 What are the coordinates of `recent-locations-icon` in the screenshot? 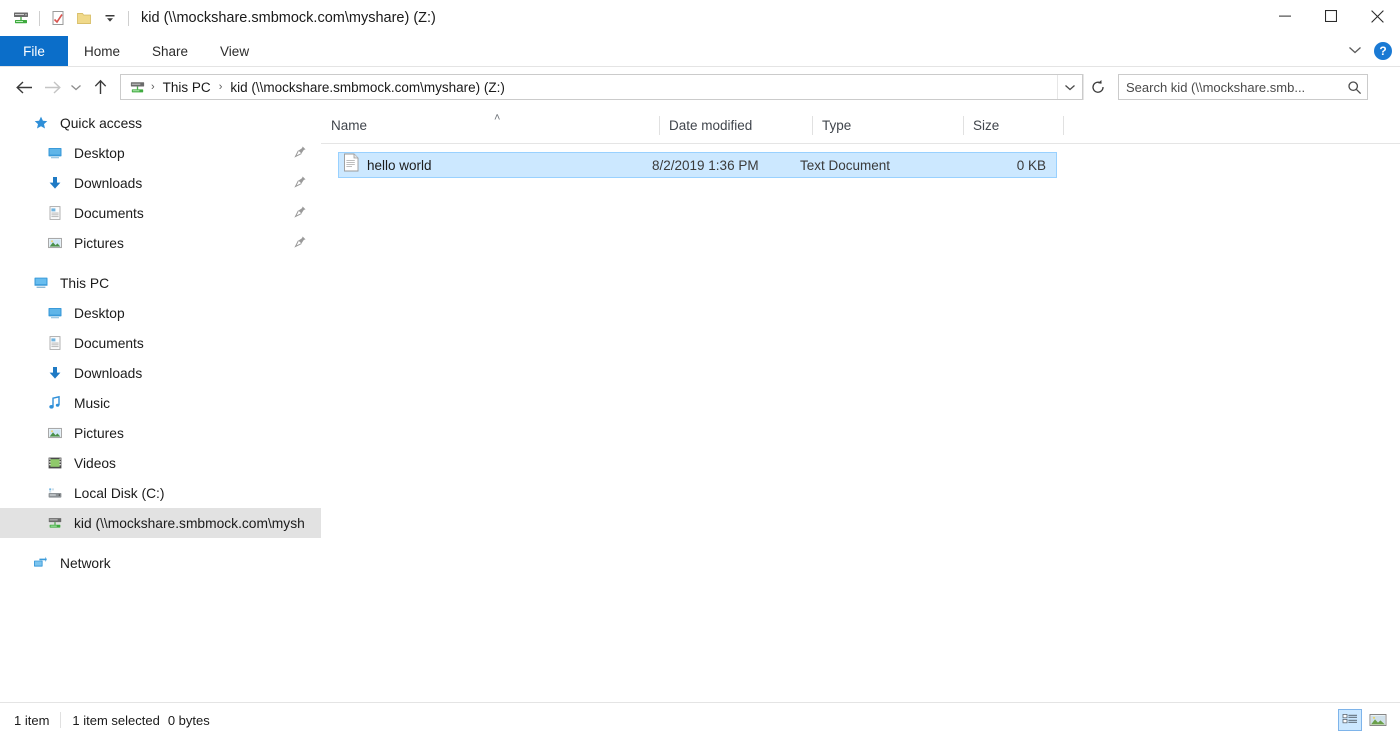 It's located at (76, 87).